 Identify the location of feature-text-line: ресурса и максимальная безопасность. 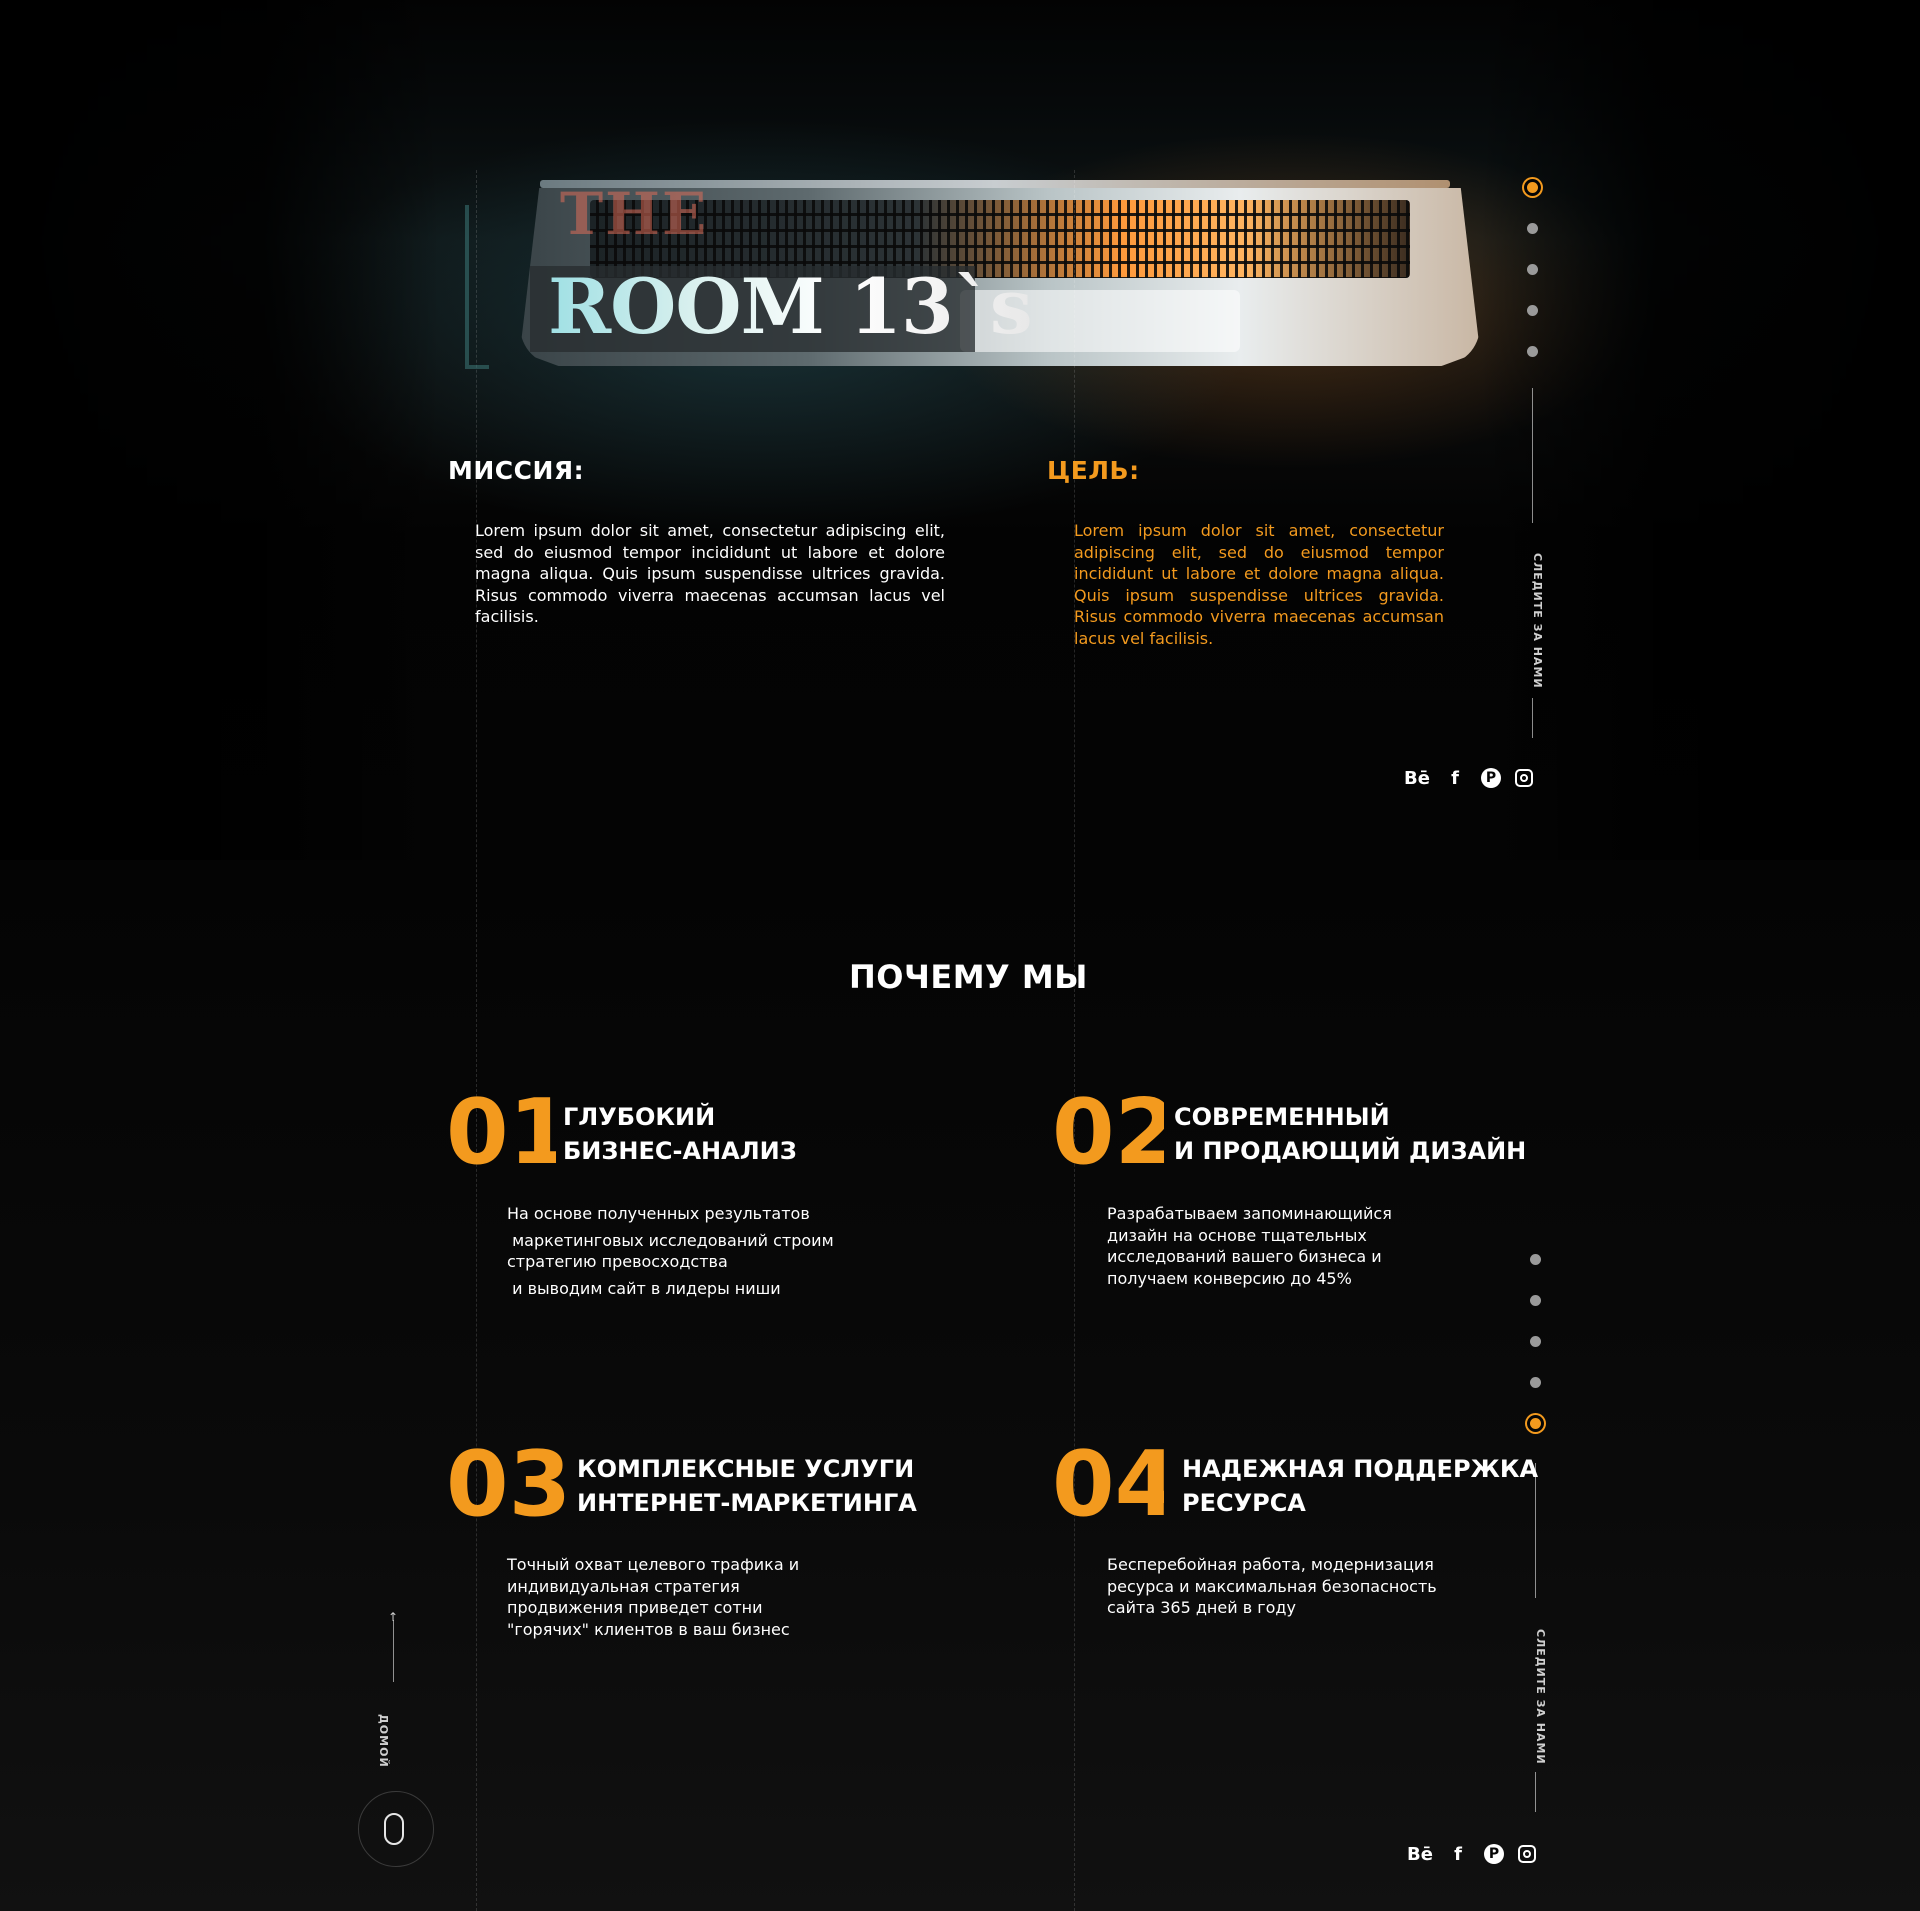
(1272, 1586).